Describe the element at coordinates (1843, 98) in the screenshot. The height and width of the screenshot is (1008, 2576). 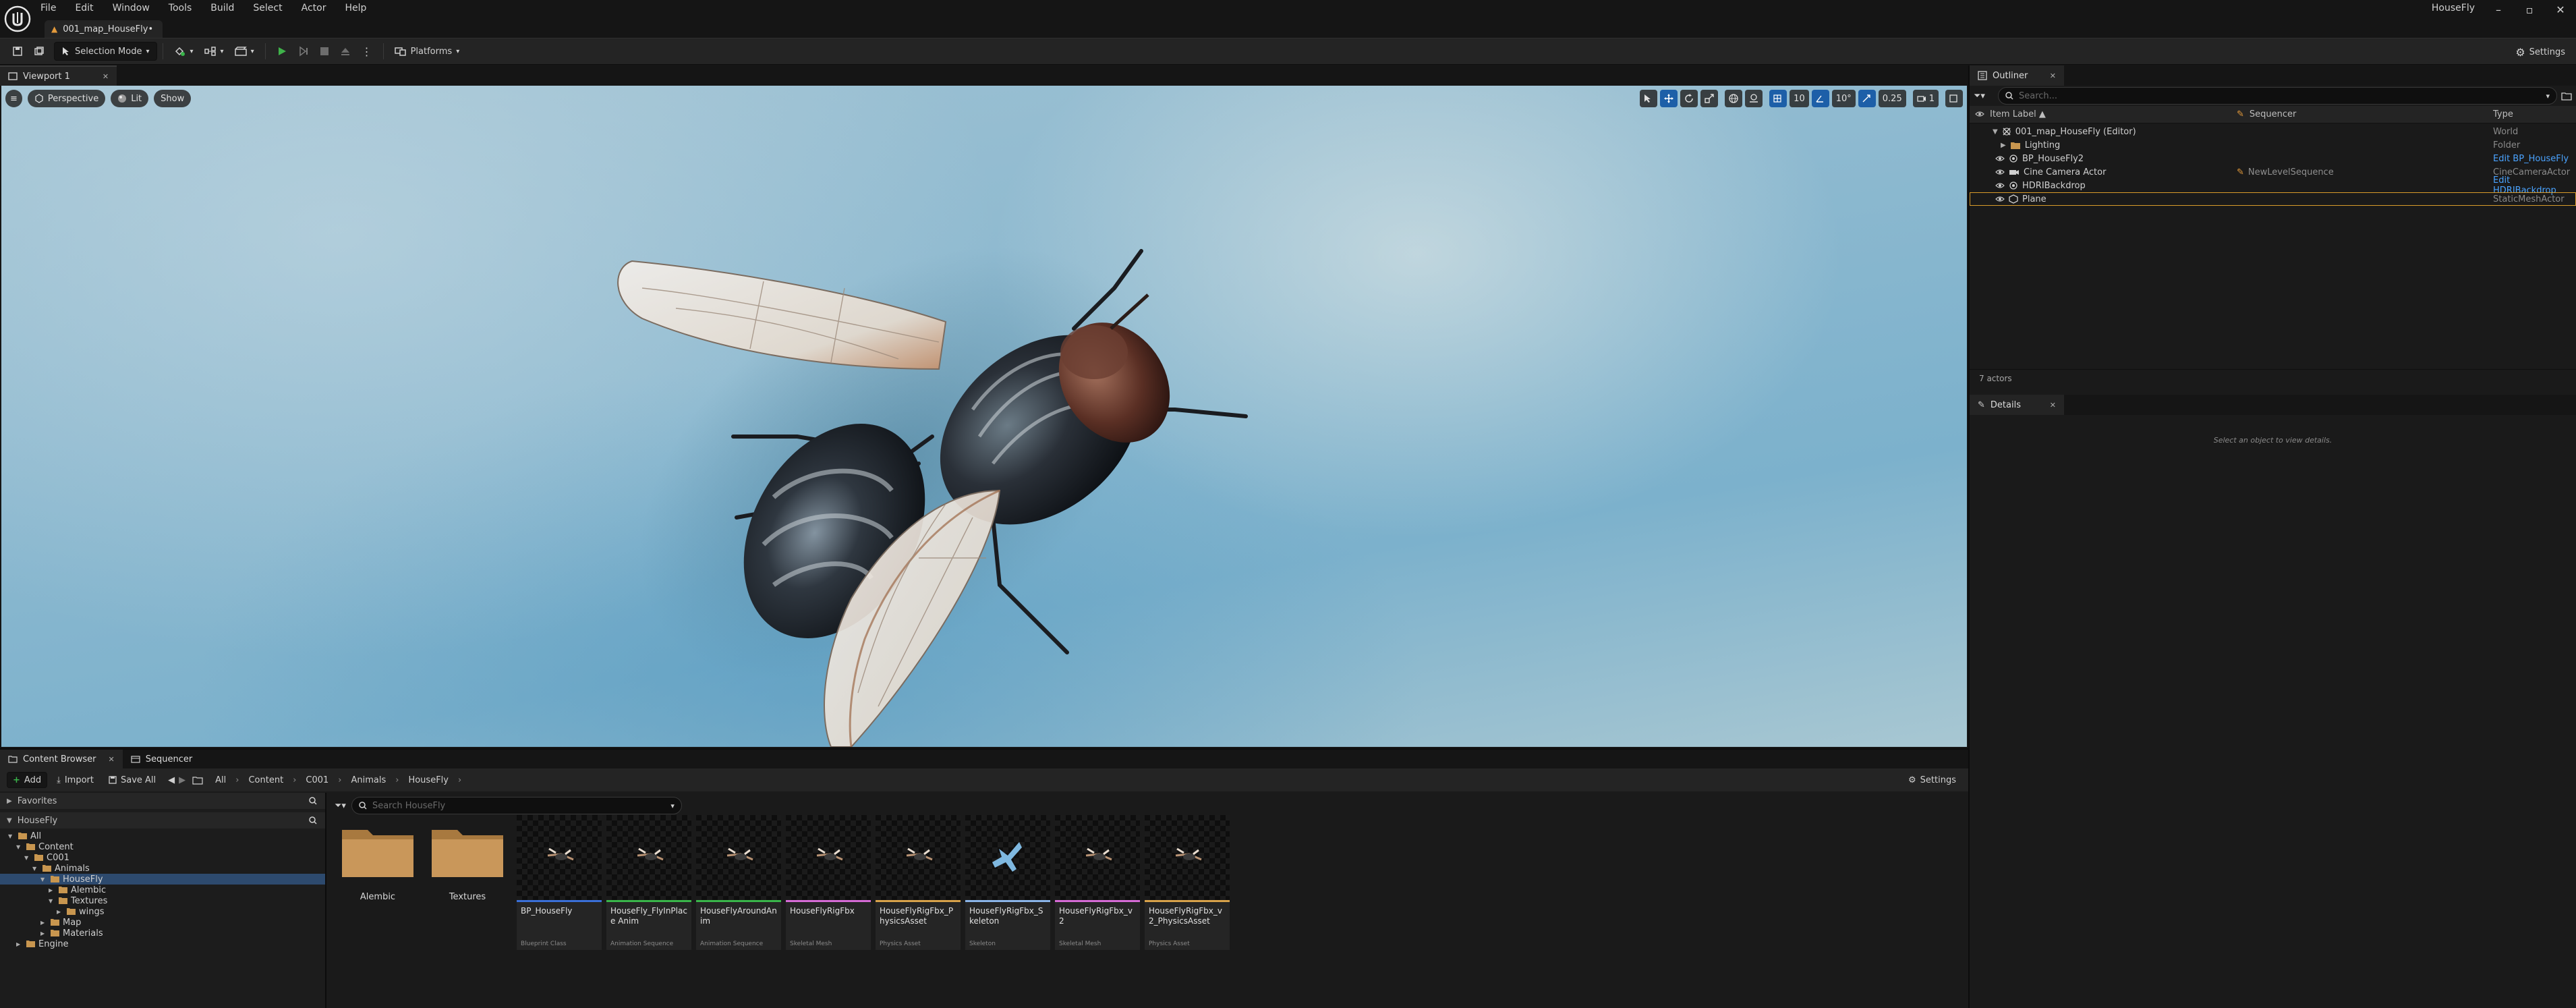
I see `rotation-snap-value: 10°` at that location.